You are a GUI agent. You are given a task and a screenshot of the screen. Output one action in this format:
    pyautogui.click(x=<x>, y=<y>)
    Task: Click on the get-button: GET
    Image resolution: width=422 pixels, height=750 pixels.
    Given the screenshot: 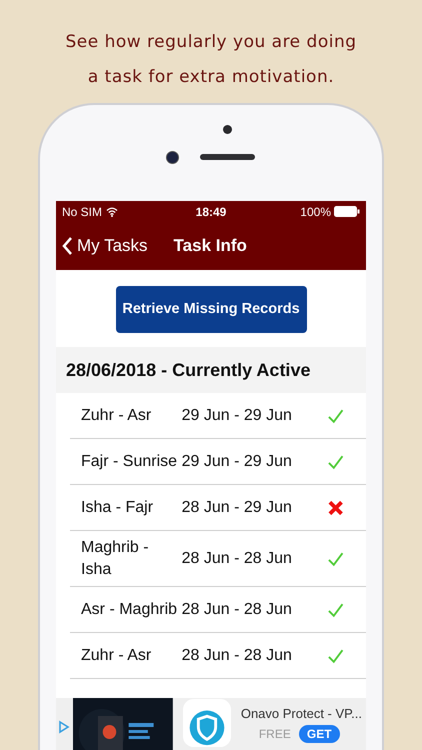 What is the action you would take?
    pyautogui.click(x=319, y=734)
    